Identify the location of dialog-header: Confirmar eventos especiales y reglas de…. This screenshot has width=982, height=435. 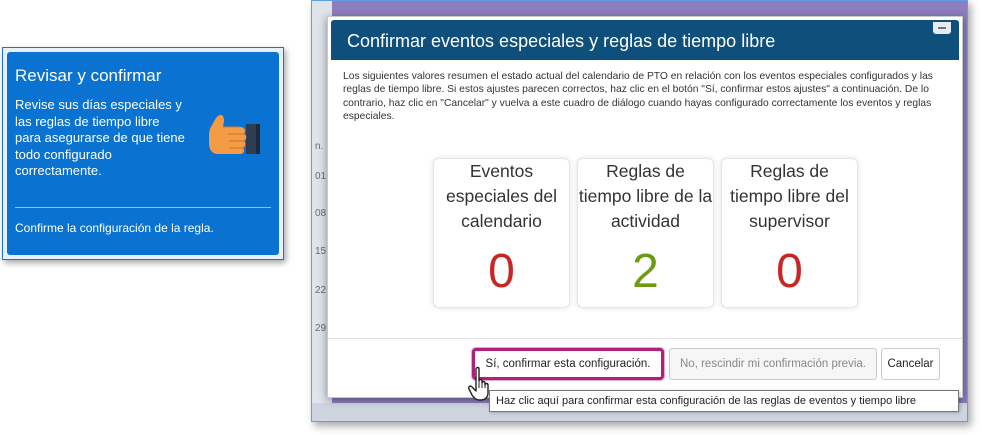
(645, 40).